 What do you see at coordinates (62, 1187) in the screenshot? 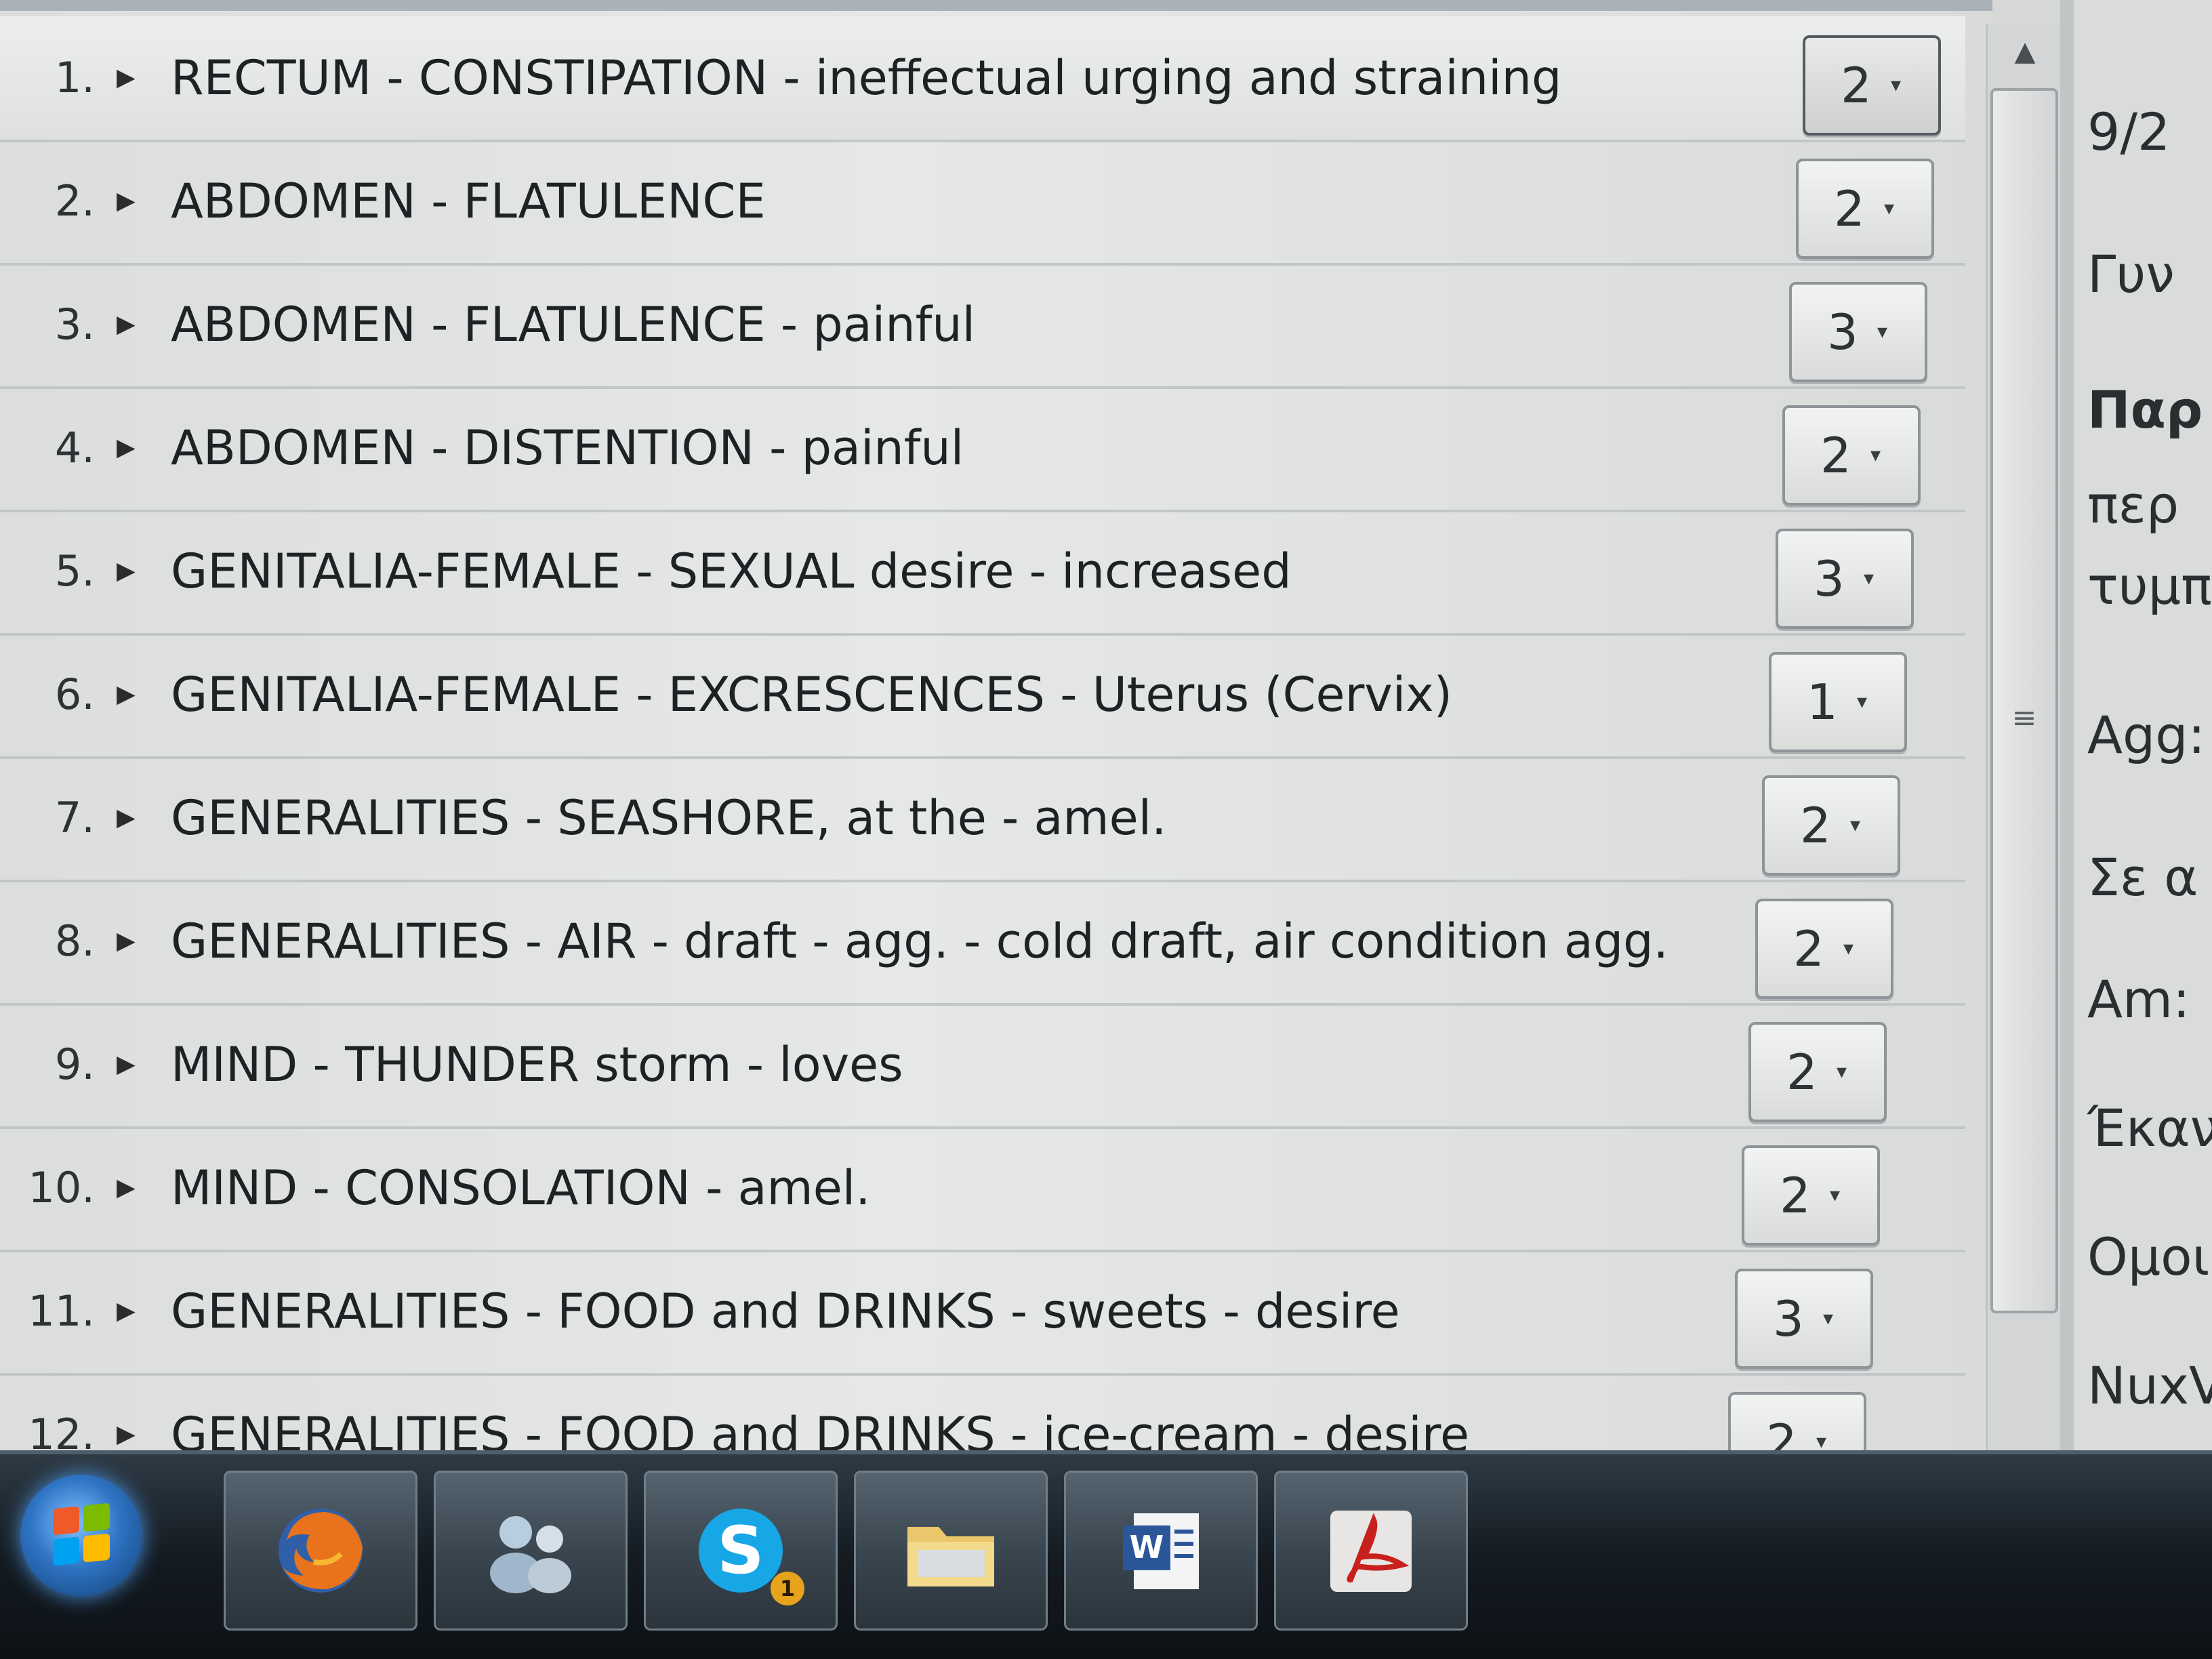
I see `rubric-number: 10.` at bounding box center [62, 1187].